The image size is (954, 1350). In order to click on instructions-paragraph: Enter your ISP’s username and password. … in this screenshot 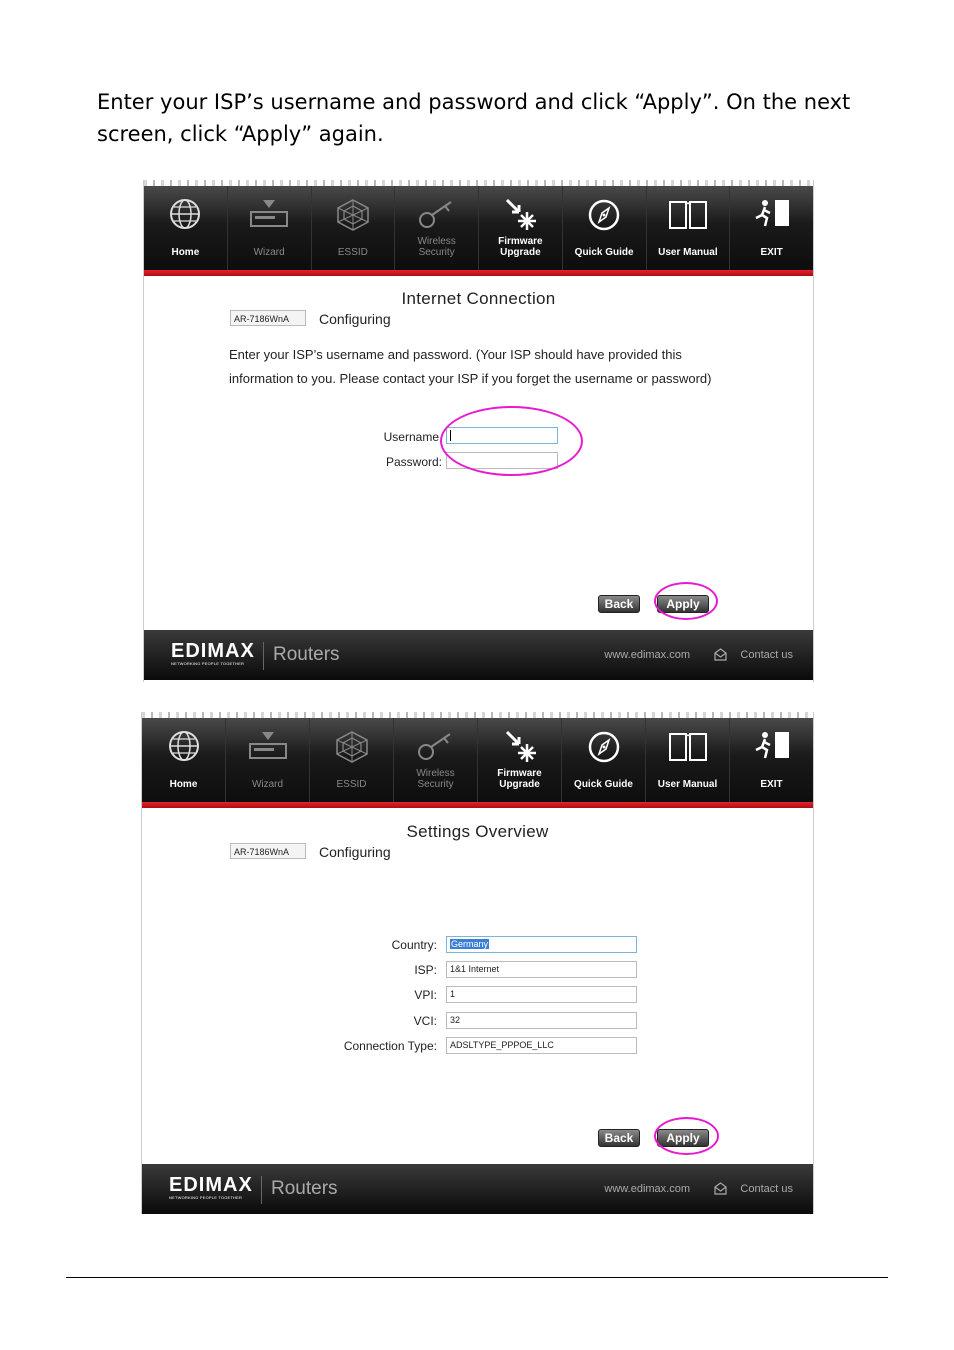, I will do `click(470, 366)`.